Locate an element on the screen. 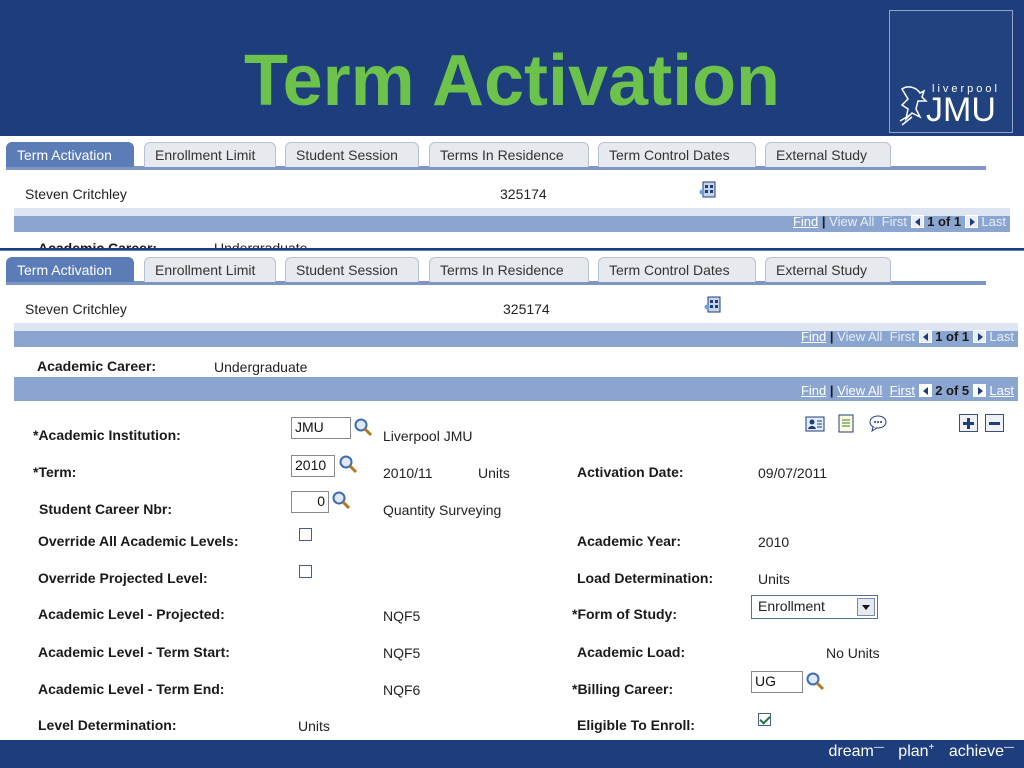 This screenshot has height=768, width=1024. eligible-to-enroll-label: Eligible To Enroll: is located at coordinates (636, 725).